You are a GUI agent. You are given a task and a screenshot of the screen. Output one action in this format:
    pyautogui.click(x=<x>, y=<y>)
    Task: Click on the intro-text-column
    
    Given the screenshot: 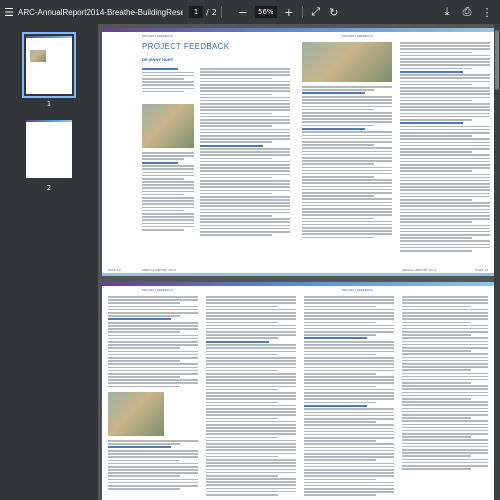 What is the action you would take?
    pyautogui.click(x=168, y=81)
    